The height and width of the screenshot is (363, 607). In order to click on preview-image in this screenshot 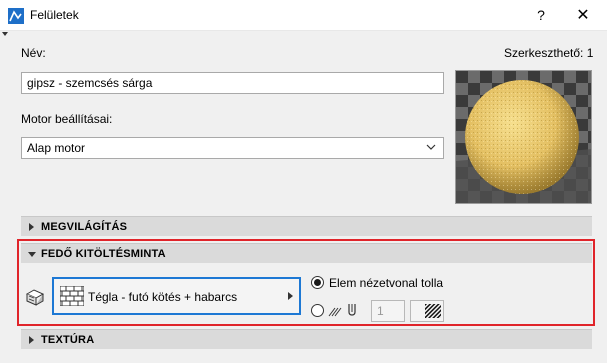, I will do `click(523, 137)`.